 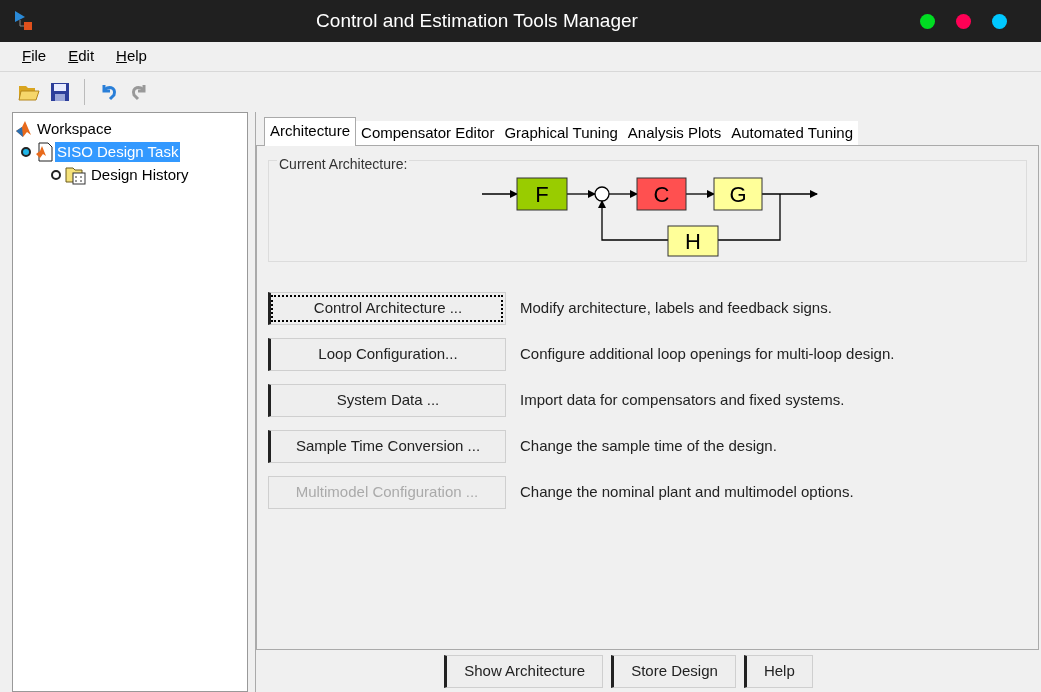 I want to click on action-description: Change the sample time of the design., so click(x=648, y=446).